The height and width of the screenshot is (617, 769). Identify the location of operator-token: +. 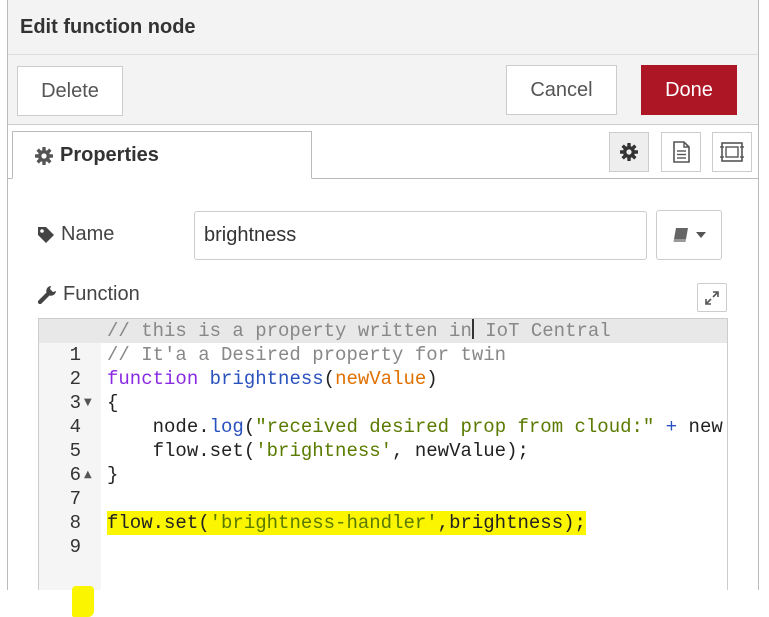
(671, 427).